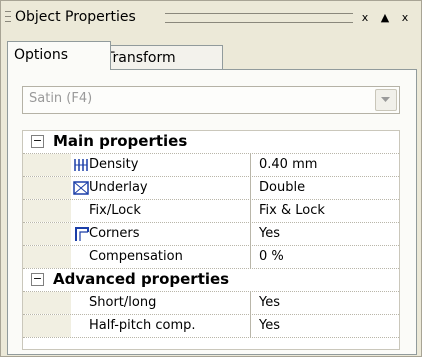 The width and height of the screenshot is (422, 357). I want to click on property-row-fix-lock: Fix/Lock Fix & Lock, so click(211, 211).